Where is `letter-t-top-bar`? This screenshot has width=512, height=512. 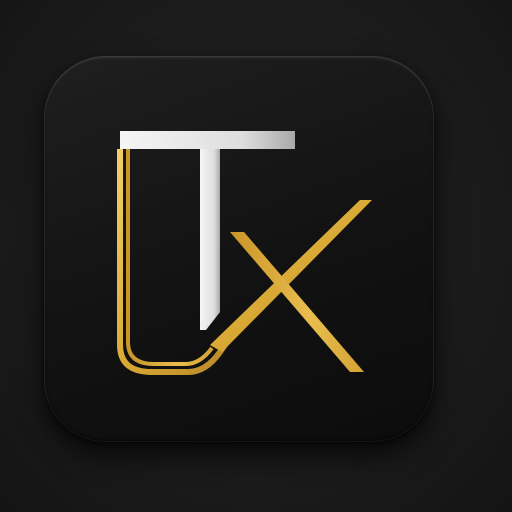
letter-t-top-bar is located at coordinates (207, 140).